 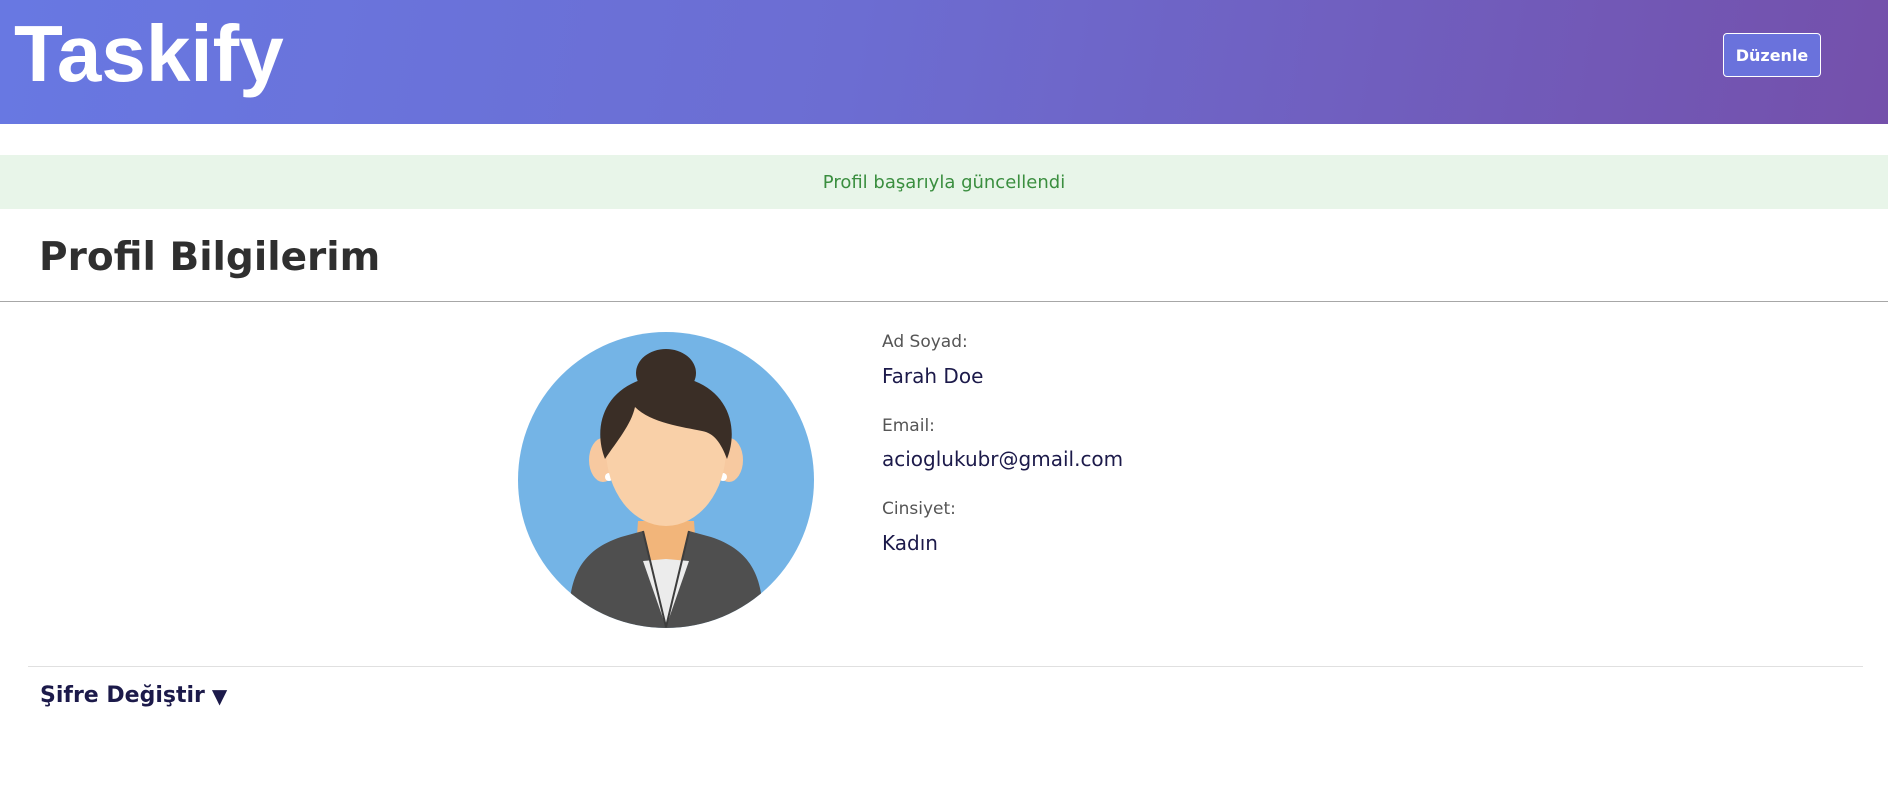 What do you see at coordinates (945, 666) in the screenshot?
I see `section-divider` at bounding box center [945, 666].